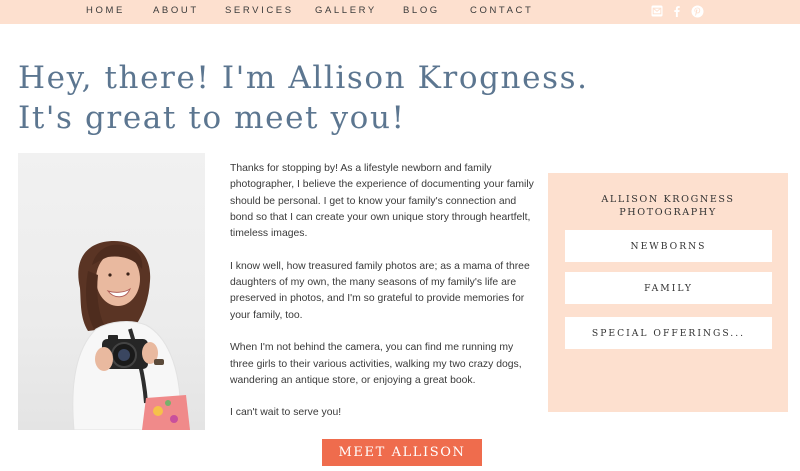 The width and height of the screenshot is (800, 471). What do you see at coordinates (176, 10) in the screenshot?
I see `nav-about: ABOUT` at bounding box center [176, 10].